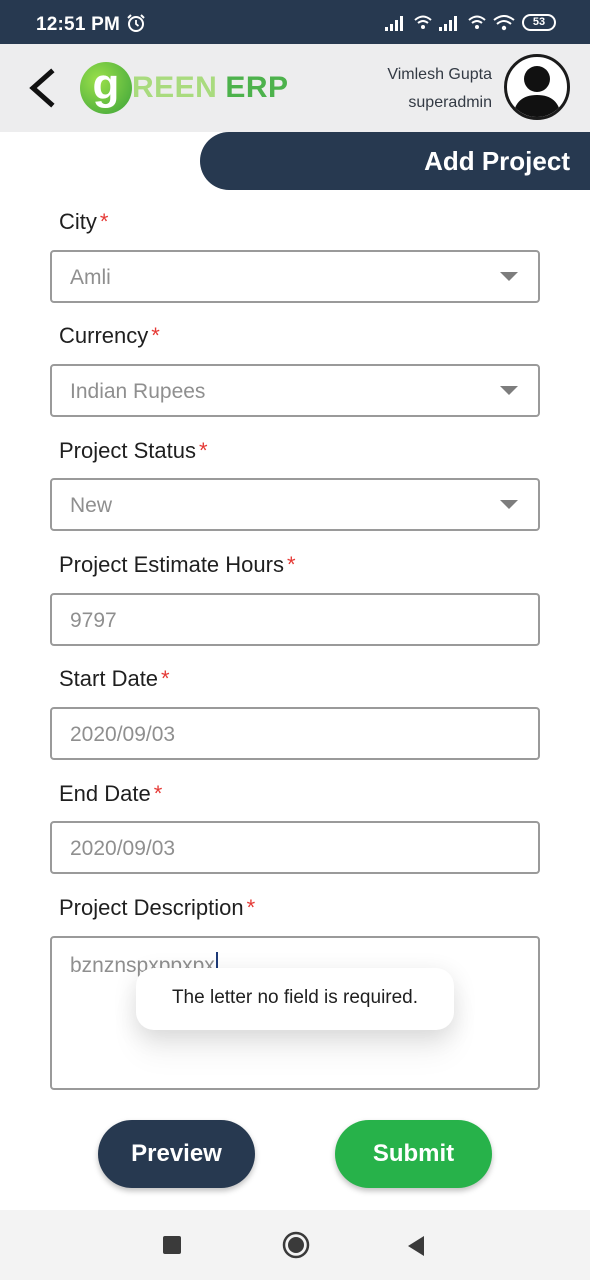 This screenshot has height=1280, width=590. Describe the element at coordinates (84, 221) in the screenshot. I see `city-label: City *` at that location.